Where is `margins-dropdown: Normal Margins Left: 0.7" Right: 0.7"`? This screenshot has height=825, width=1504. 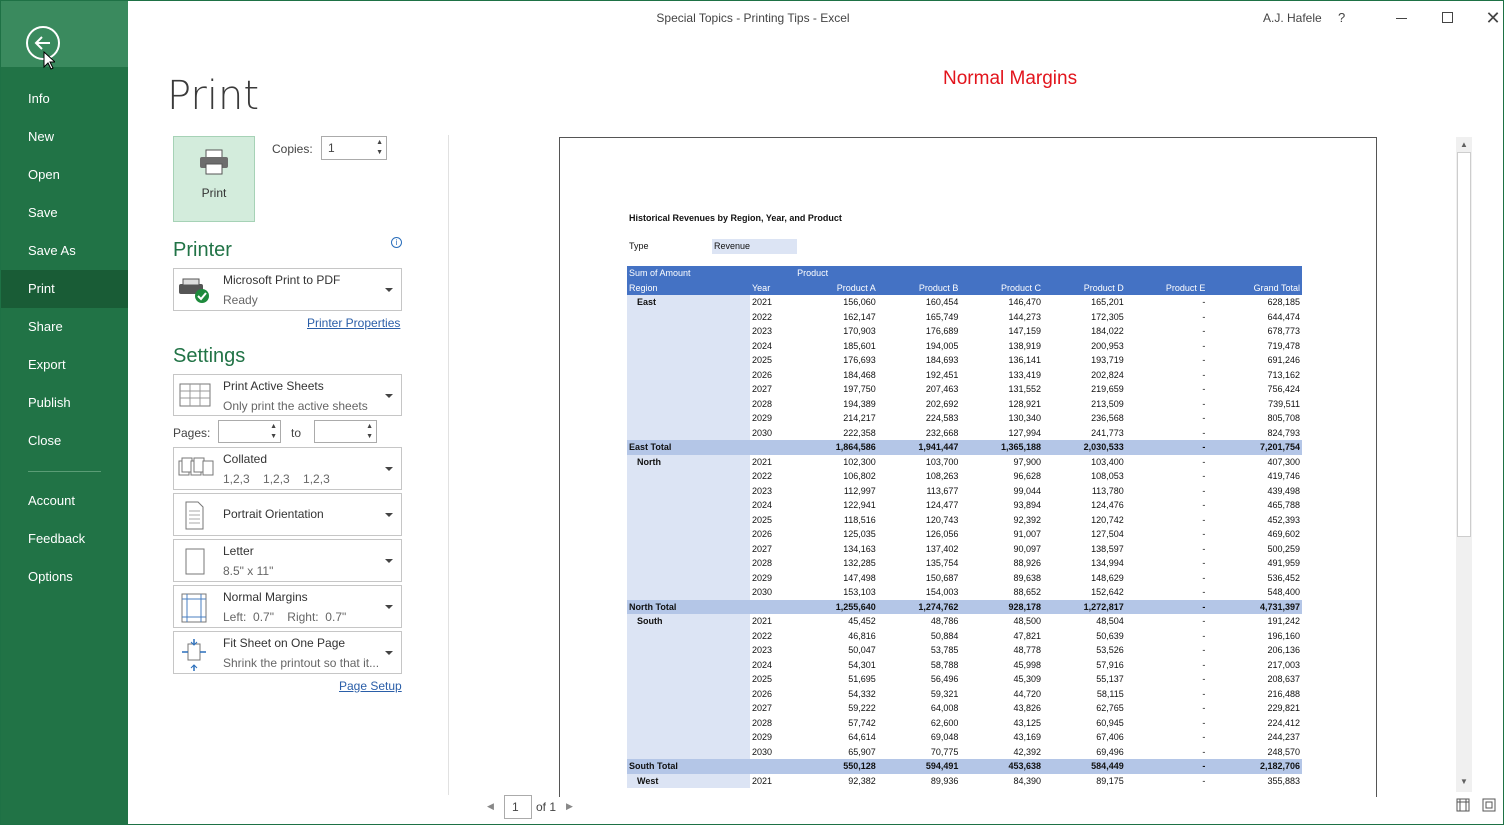 margins-dropdown: Normal Margins Left: 0.7" Right: 0.7" is located at coordinates (287, 606).